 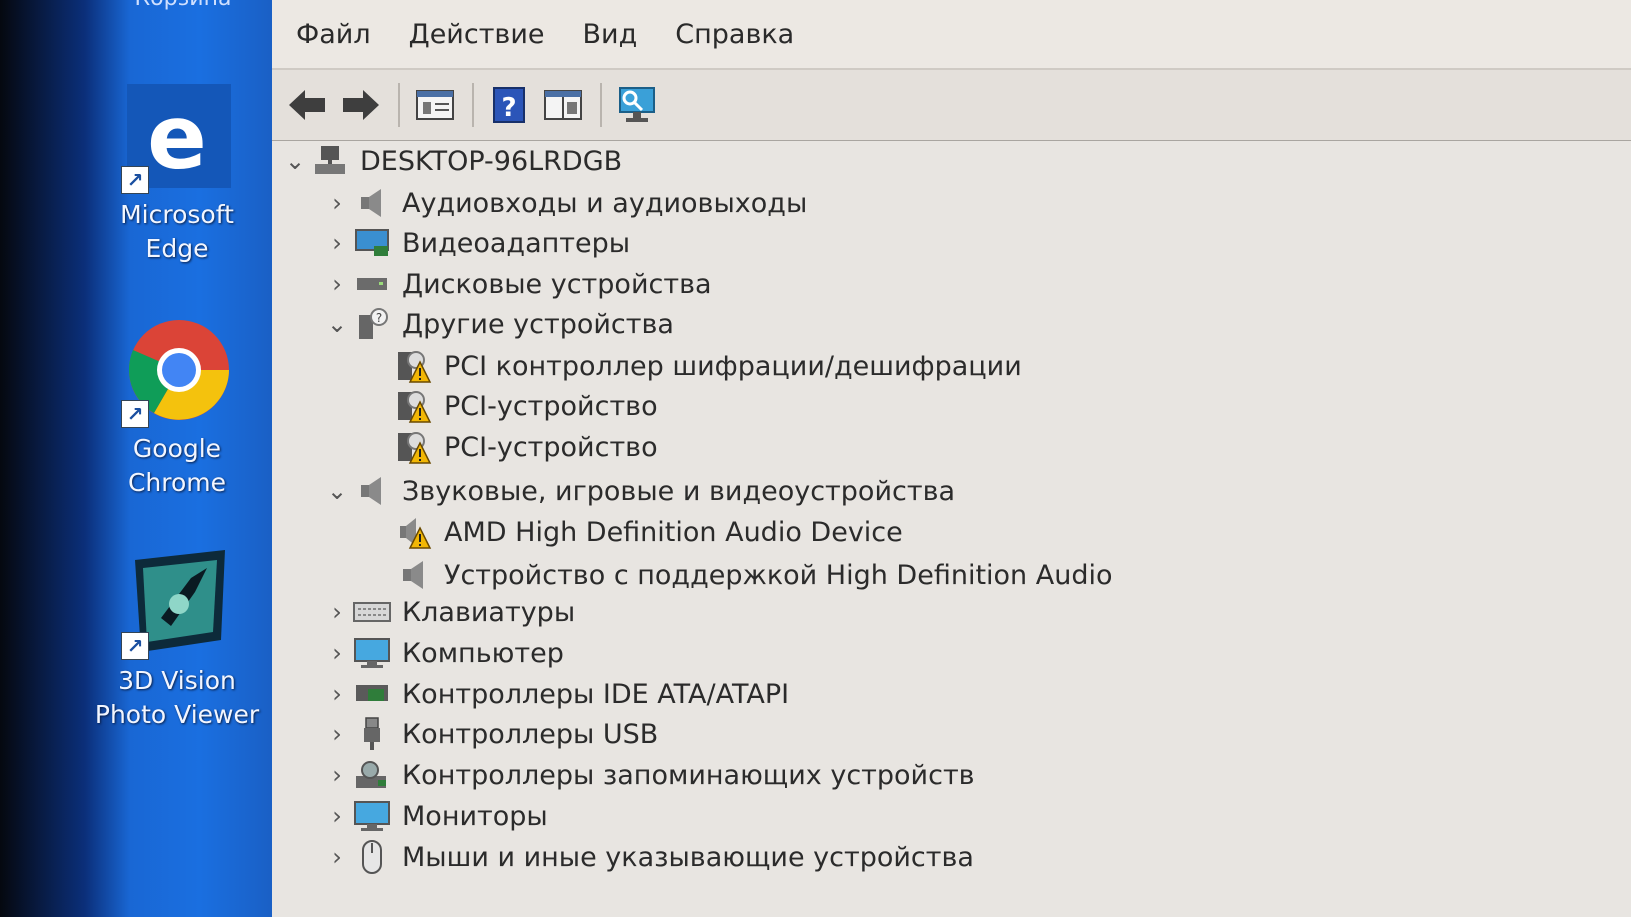 What do you see at coordinates (491, 161) in the screenshot?
I see `computer-name: DESKTOP-96LRDGB` at bounding box center [491, 161].